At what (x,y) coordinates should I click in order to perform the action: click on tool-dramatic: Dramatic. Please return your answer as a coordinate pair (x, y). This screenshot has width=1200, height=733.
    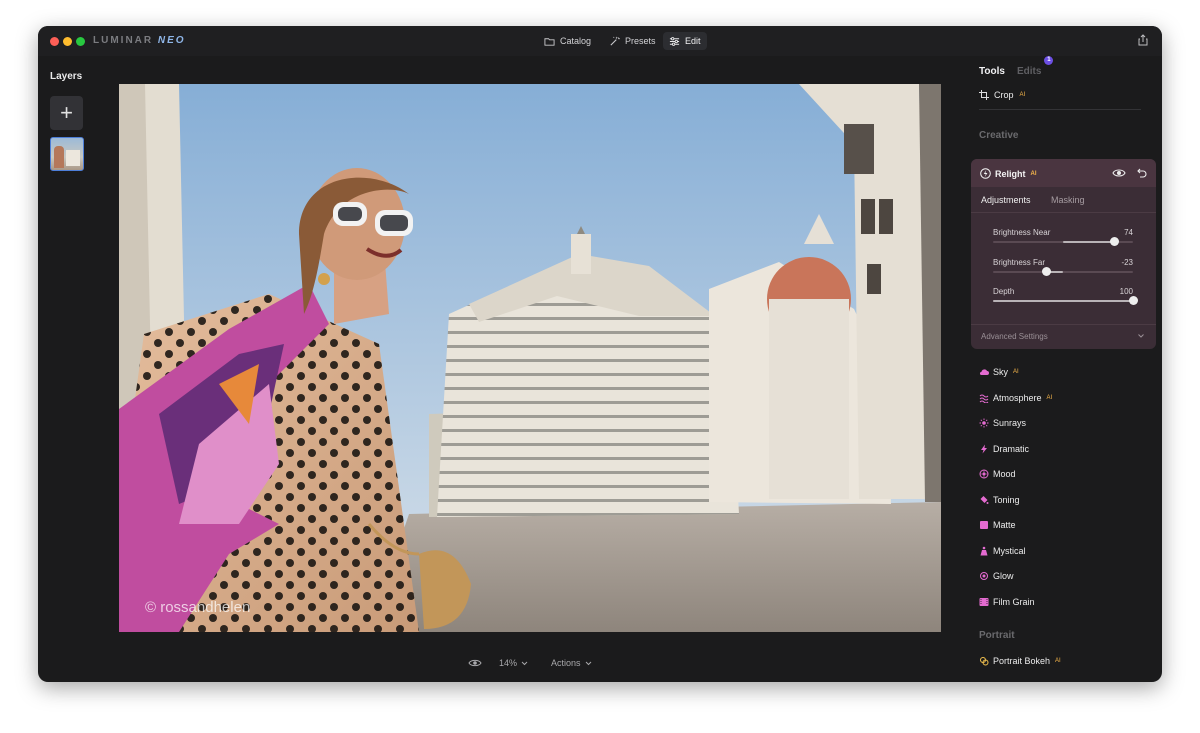
    Looking at the image, I should click on (1004, 449).